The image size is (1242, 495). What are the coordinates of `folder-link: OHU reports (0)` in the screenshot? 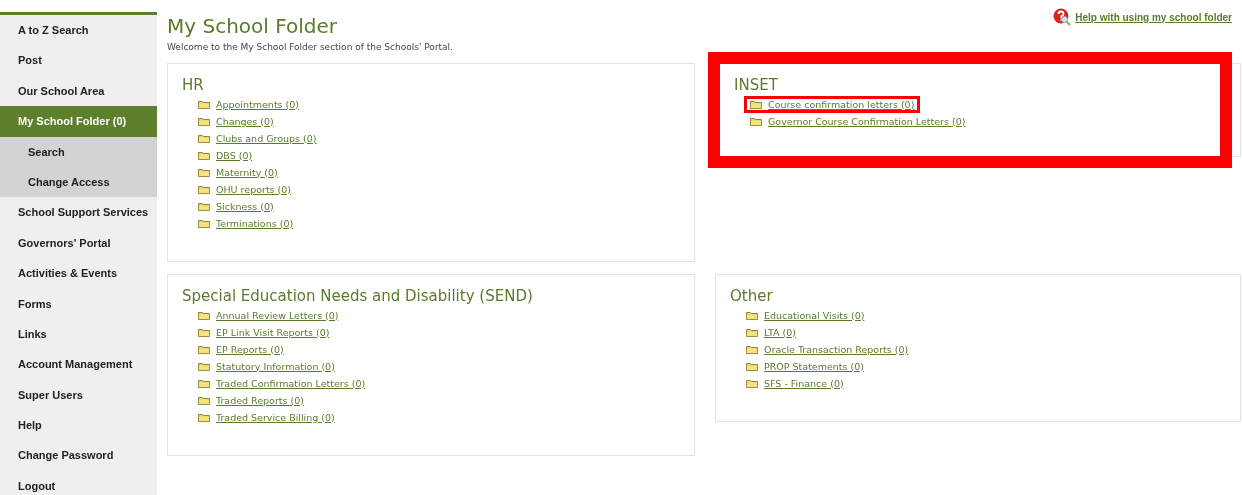 It's located at (254, 189).